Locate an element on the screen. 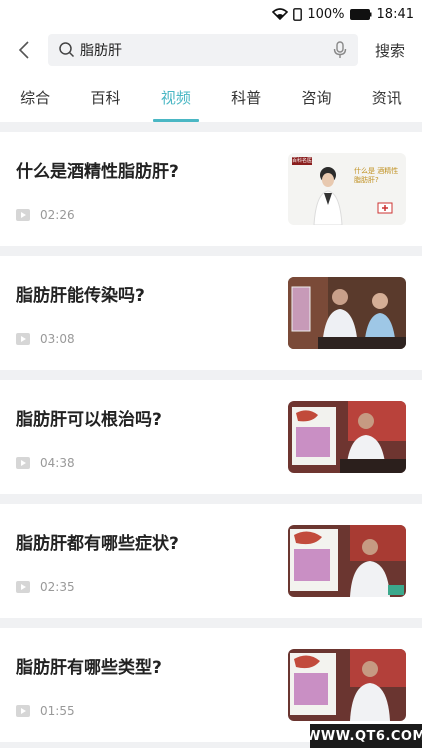 The height and width of the screenshot is (748, 422). search-input is located at coordinates (206, 50).